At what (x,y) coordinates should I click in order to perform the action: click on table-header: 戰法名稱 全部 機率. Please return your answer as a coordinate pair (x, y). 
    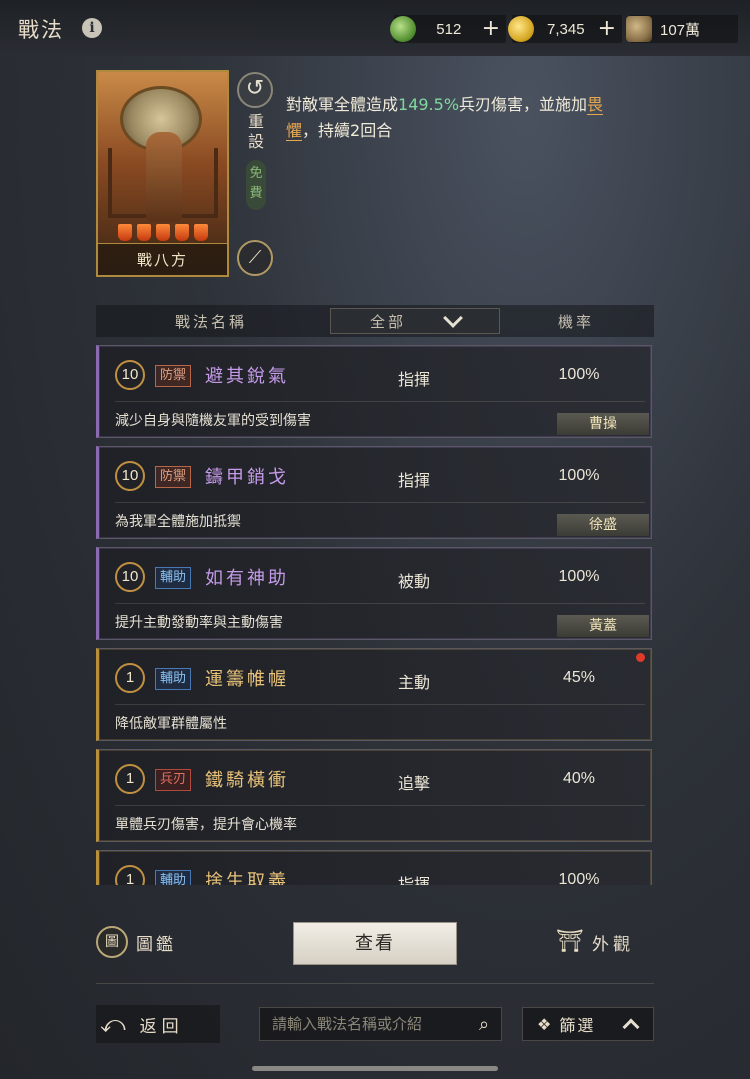
    Looking at the image, I should click on (375, 321).